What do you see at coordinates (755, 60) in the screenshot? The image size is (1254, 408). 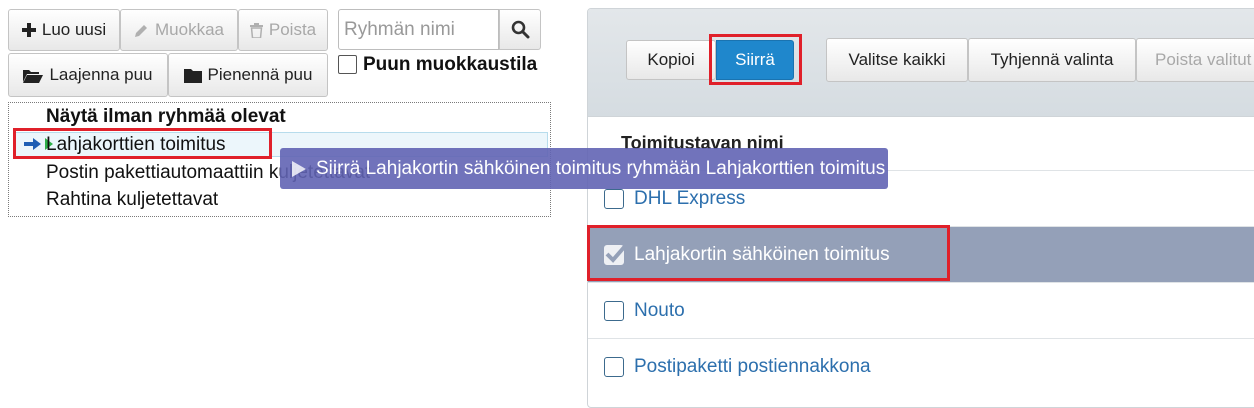 I see `move-button: Siirrä` at bounding box center [755, 60].